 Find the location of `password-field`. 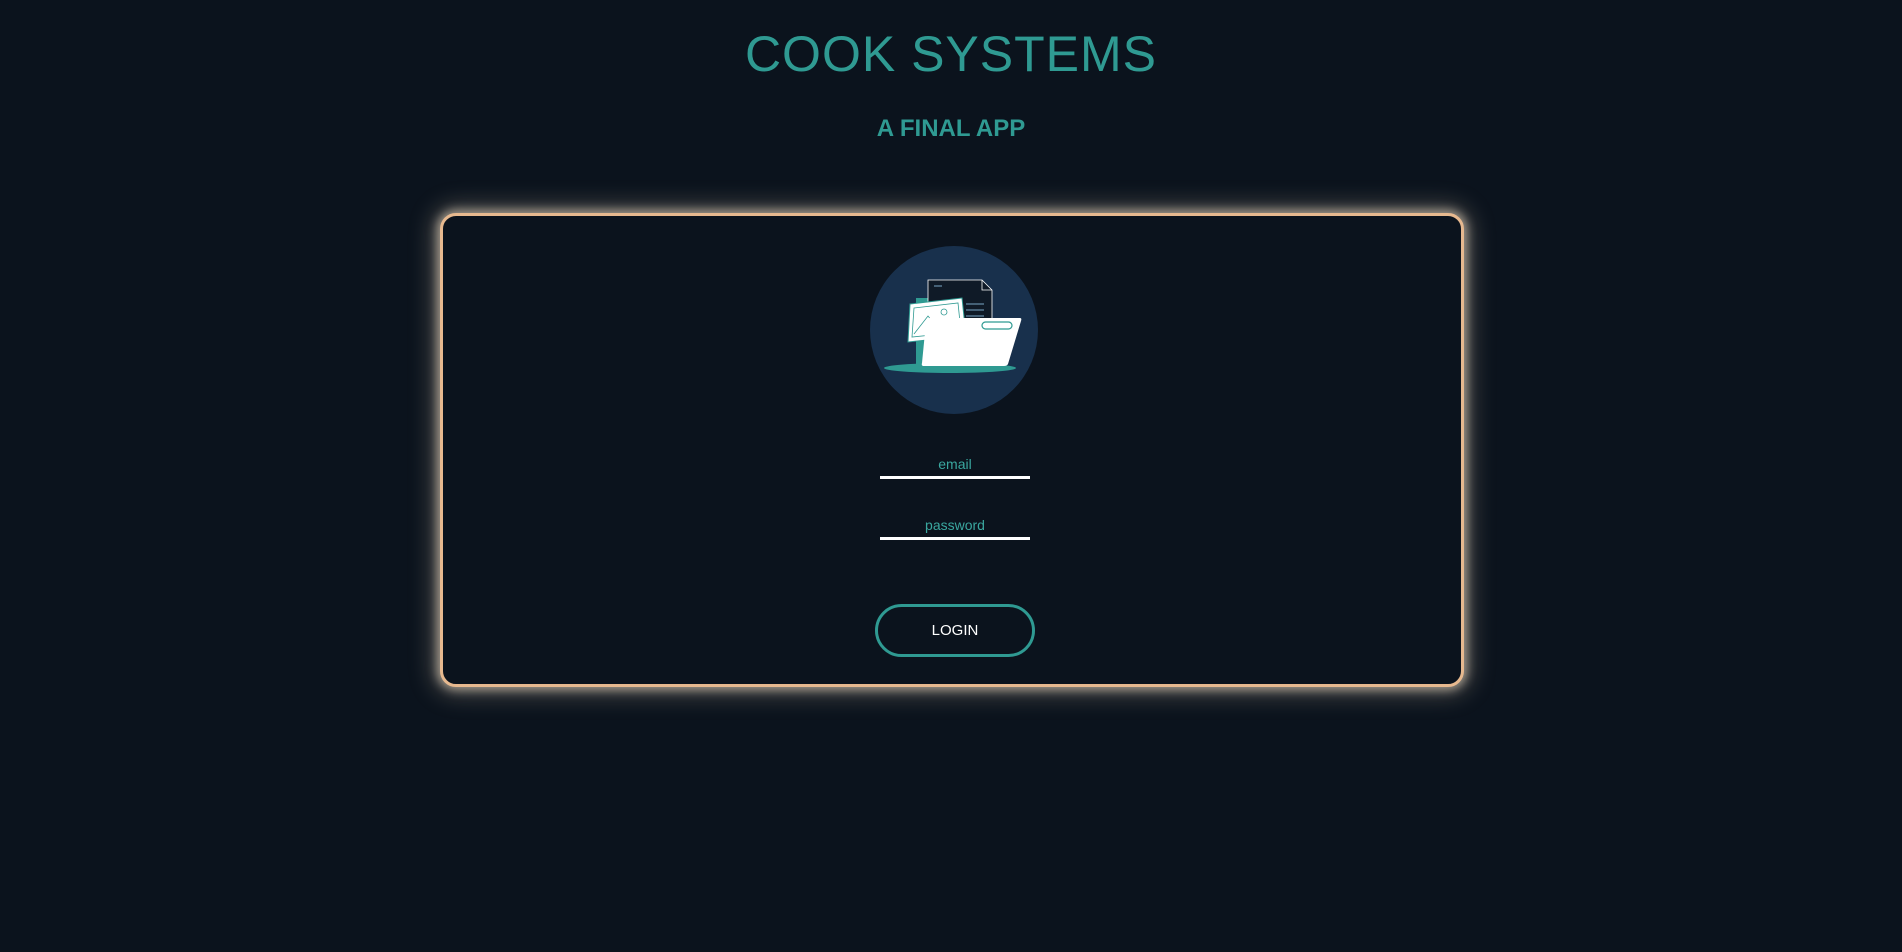

password-field is located at coordinates (955, 526).